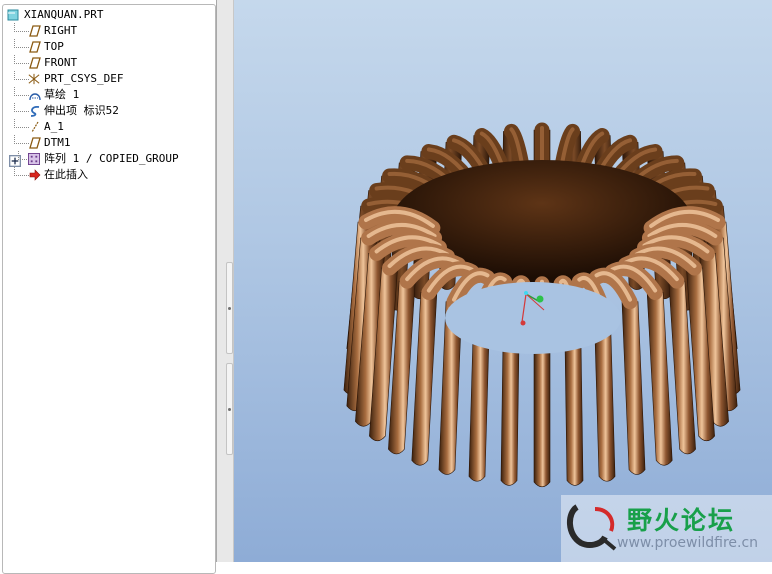 The image size is (772, 574). I want to click on tree-item-label: FRONT, so click(61, 62).